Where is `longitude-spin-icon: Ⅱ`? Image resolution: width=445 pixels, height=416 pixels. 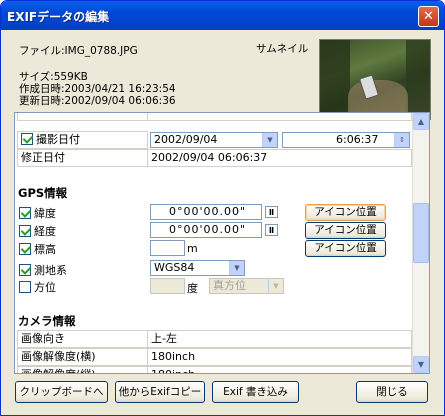
longitude-spin-icon: Ⅱ is located at coordinates (271, 230).